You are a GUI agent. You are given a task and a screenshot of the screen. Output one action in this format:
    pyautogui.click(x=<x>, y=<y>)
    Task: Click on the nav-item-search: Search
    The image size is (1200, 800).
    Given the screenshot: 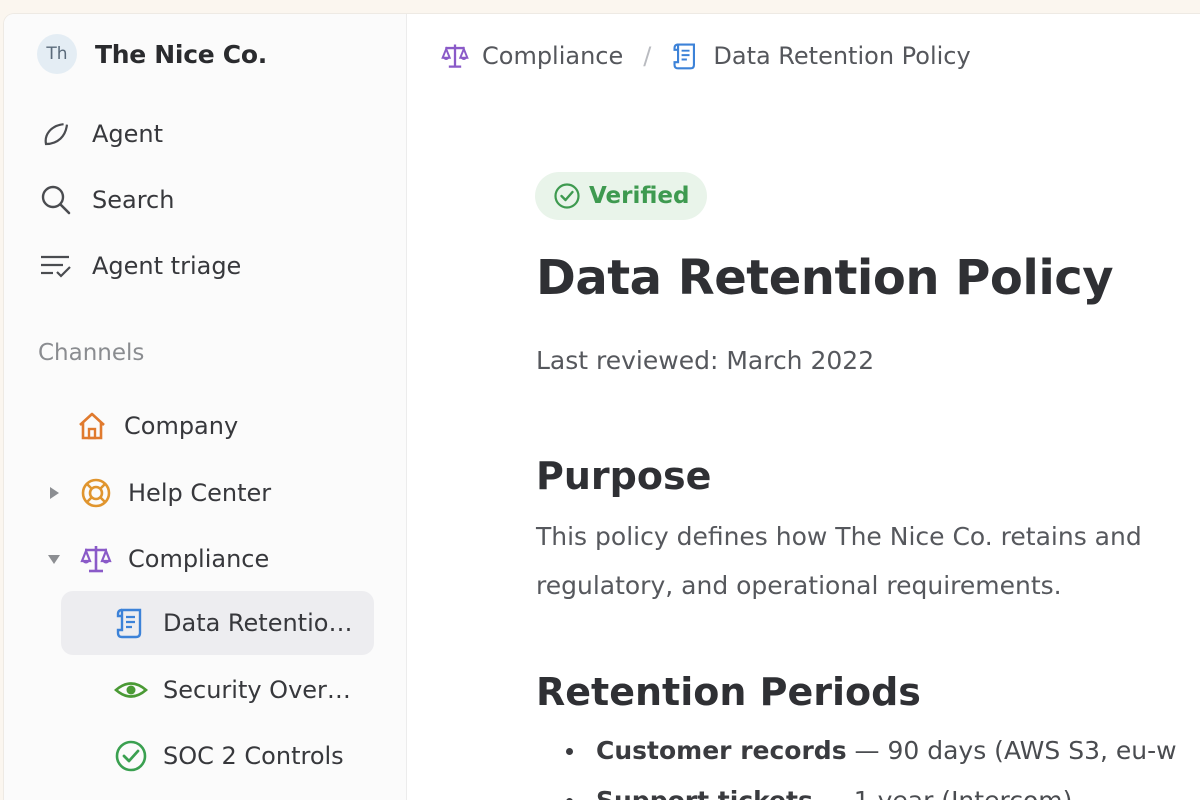 What is the action you would take?
    pyautogui.click(x=106, y=200)
    